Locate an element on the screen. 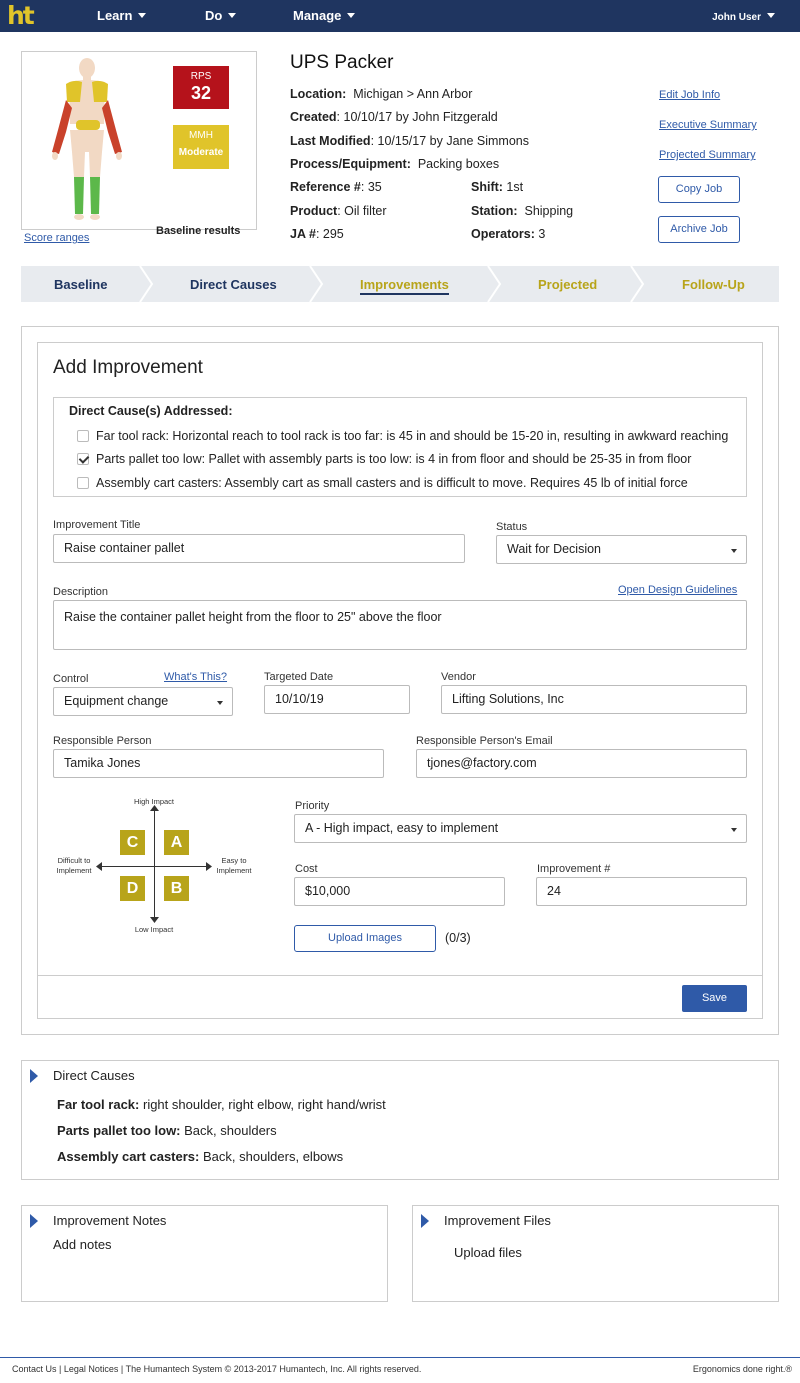 The width and height of the screenshot is (800, 1383). job-modified: Last Modified: 10/15/17 by Jane Simmons is located at coordinates (409, 141).